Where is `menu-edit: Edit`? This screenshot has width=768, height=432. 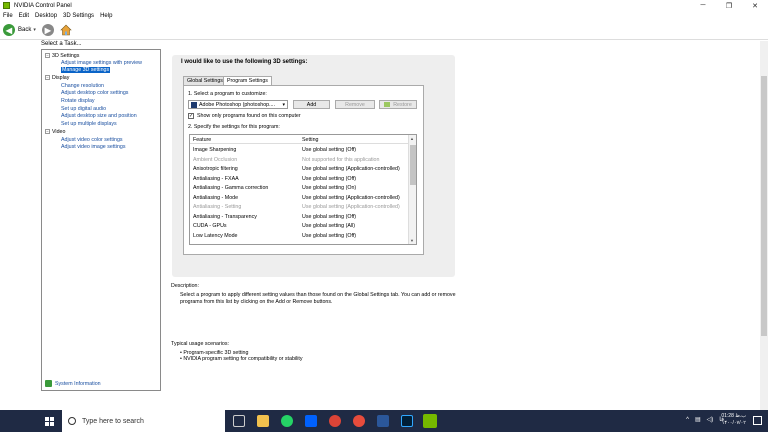 menu-edit: Edit is located at coordinates (24, 16).